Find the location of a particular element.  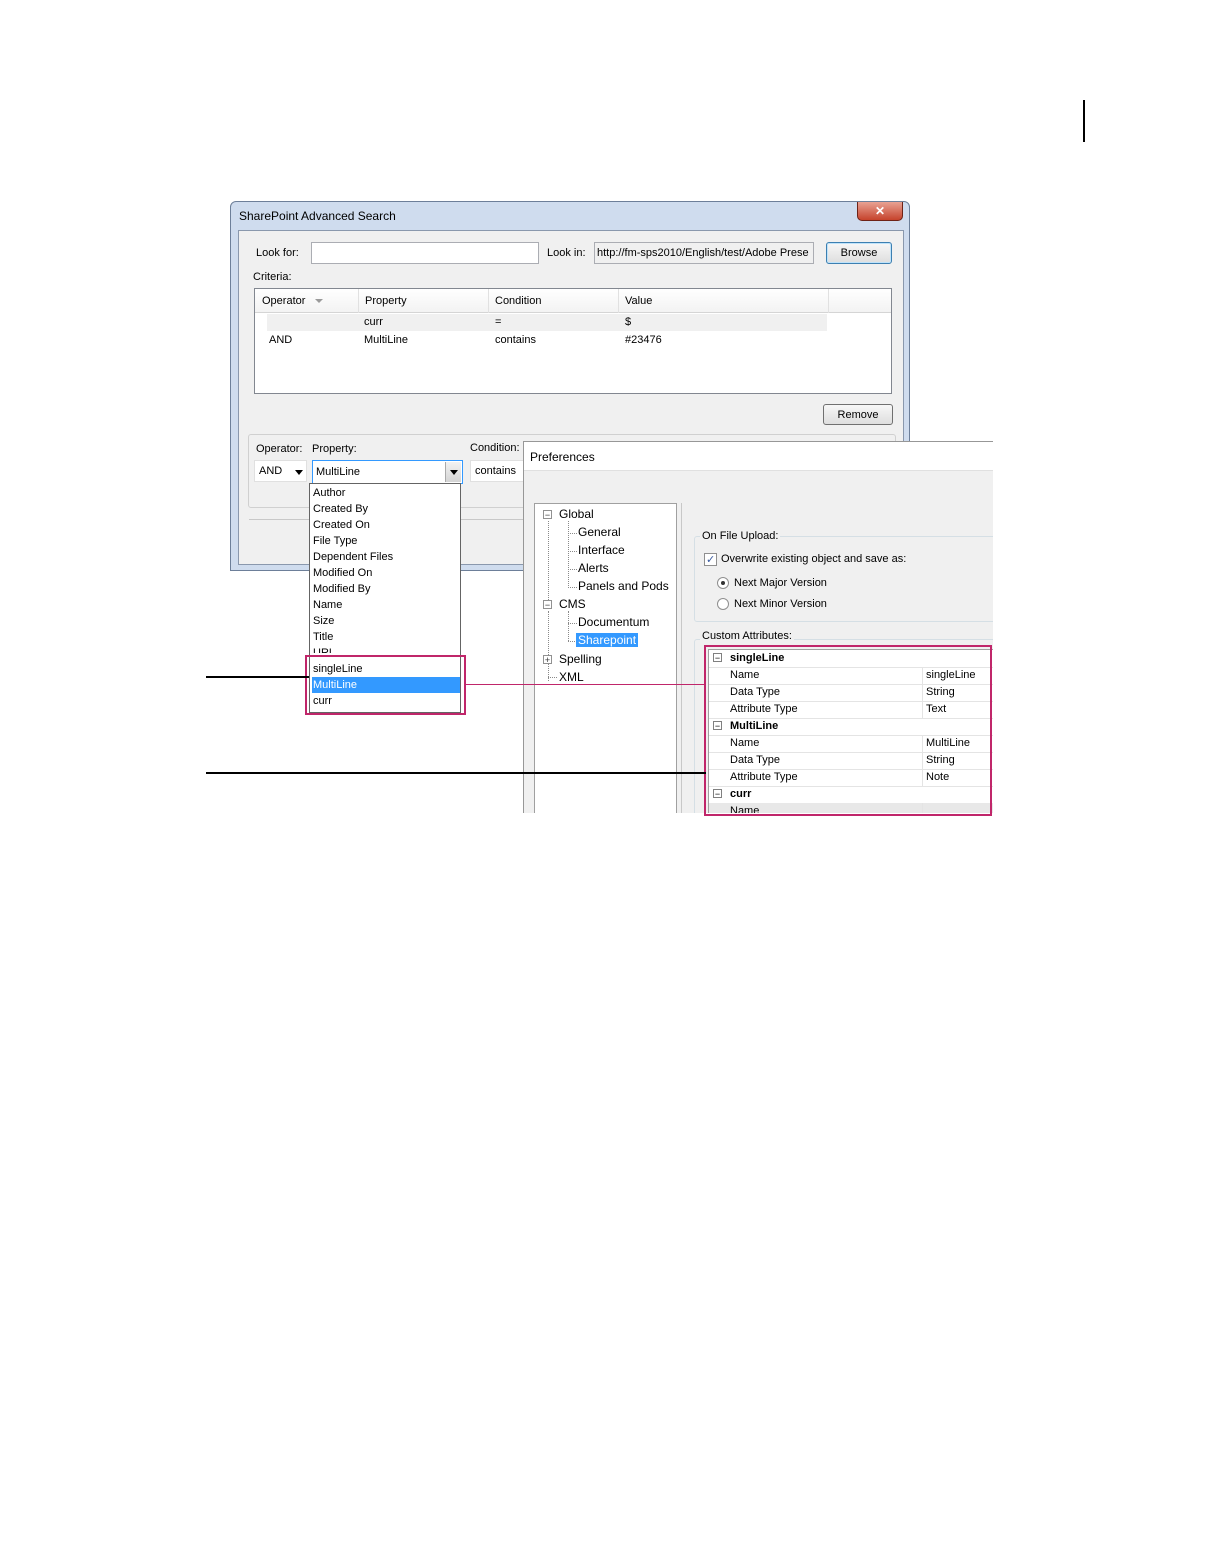

property-dropdown-button is located at coordinates (453, 472).